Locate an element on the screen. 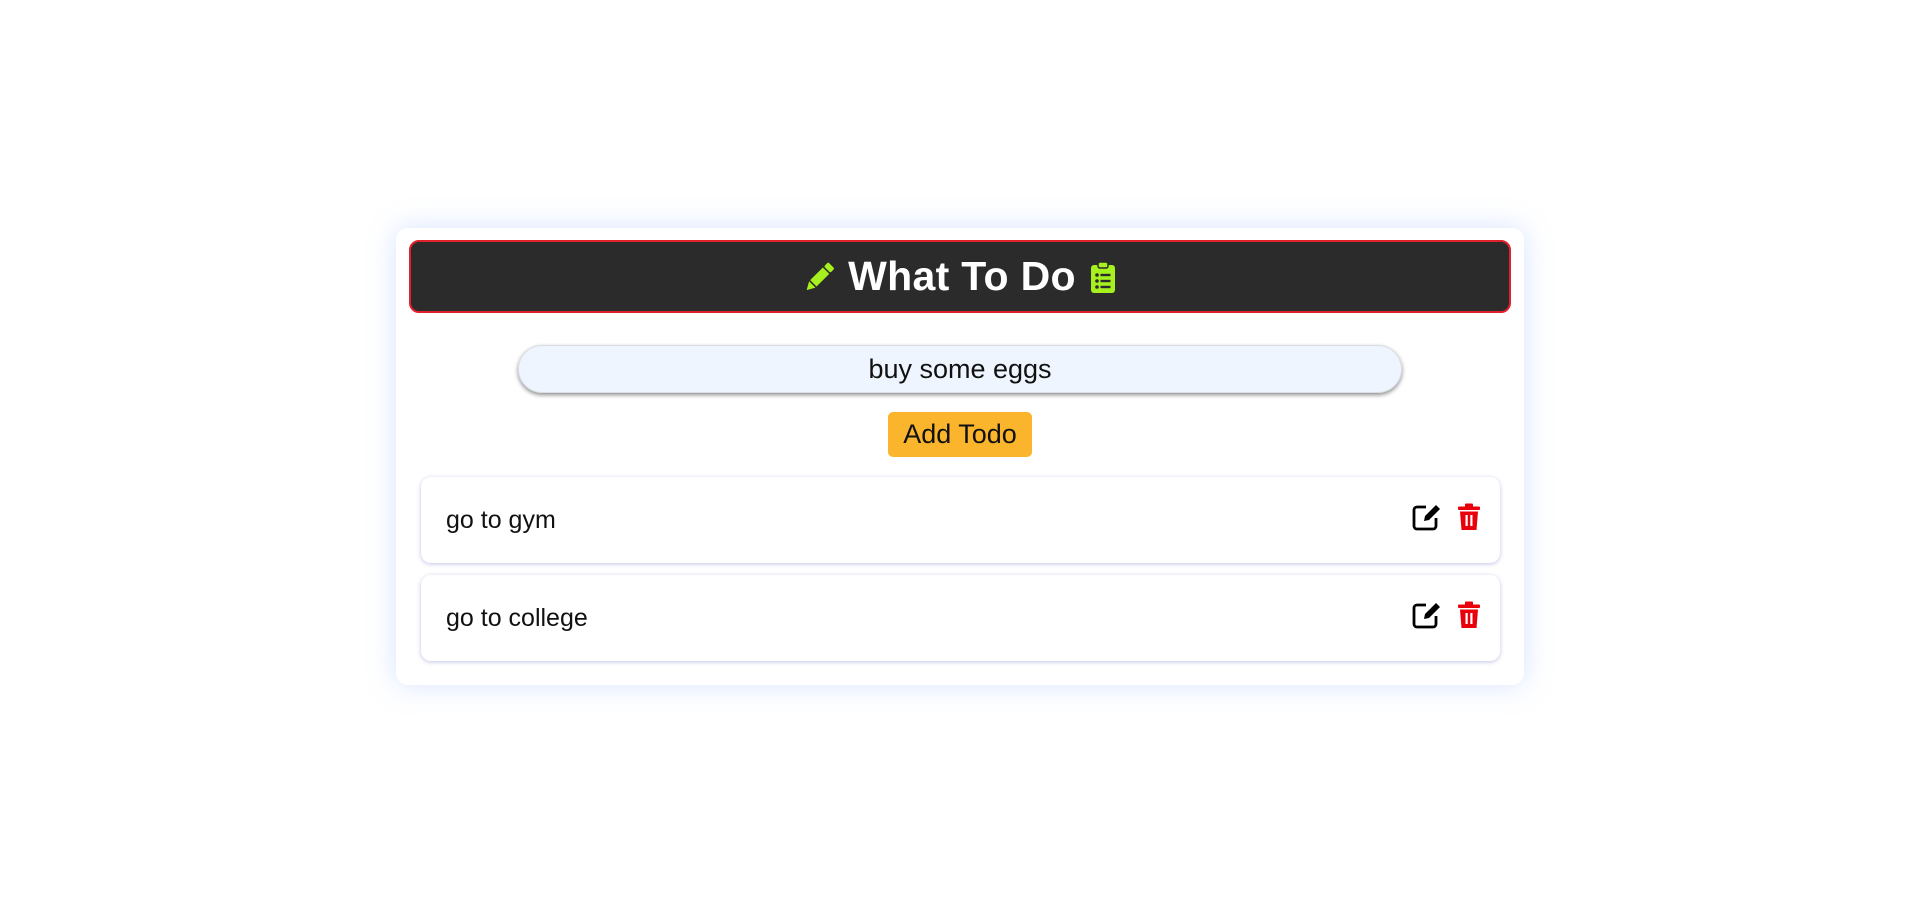  todo-text: go to college is located at coordinates (517, 617).